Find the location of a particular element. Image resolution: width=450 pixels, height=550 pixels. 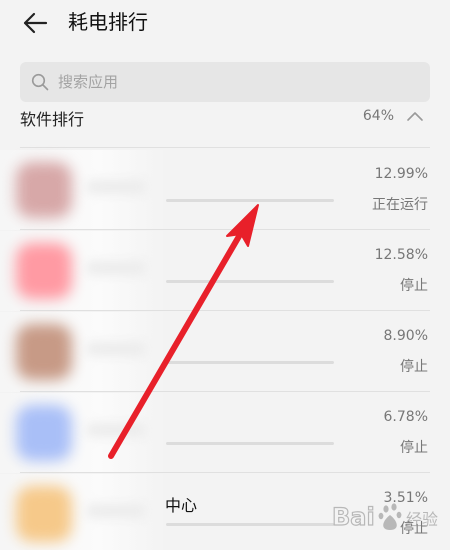

arrow-left-icon is located at coordinates (35, 23).